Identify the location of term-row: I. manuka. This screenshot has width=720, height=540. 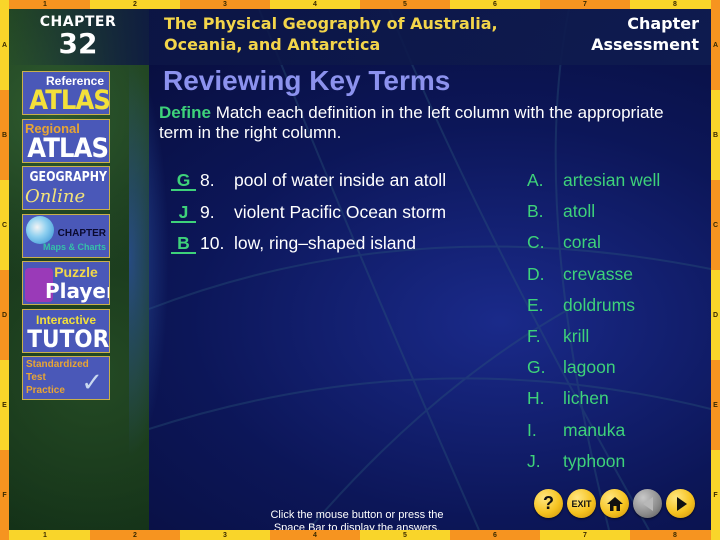
(619, 435).